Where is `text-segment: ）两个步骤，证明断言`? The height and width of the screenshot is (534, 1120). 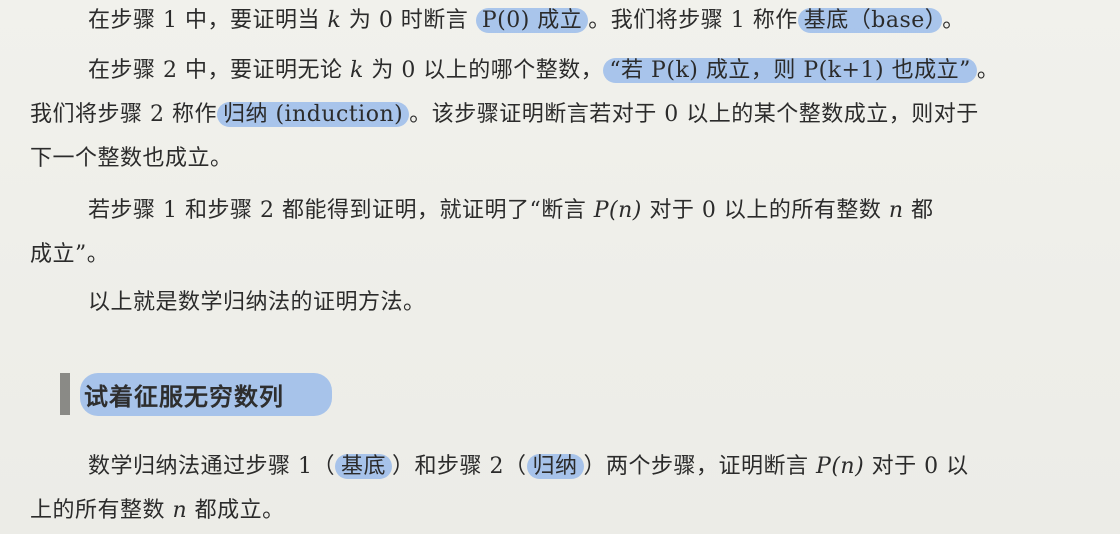 text-segment: ）两个步骤，证明断言 is located at coordinates (700, 466).